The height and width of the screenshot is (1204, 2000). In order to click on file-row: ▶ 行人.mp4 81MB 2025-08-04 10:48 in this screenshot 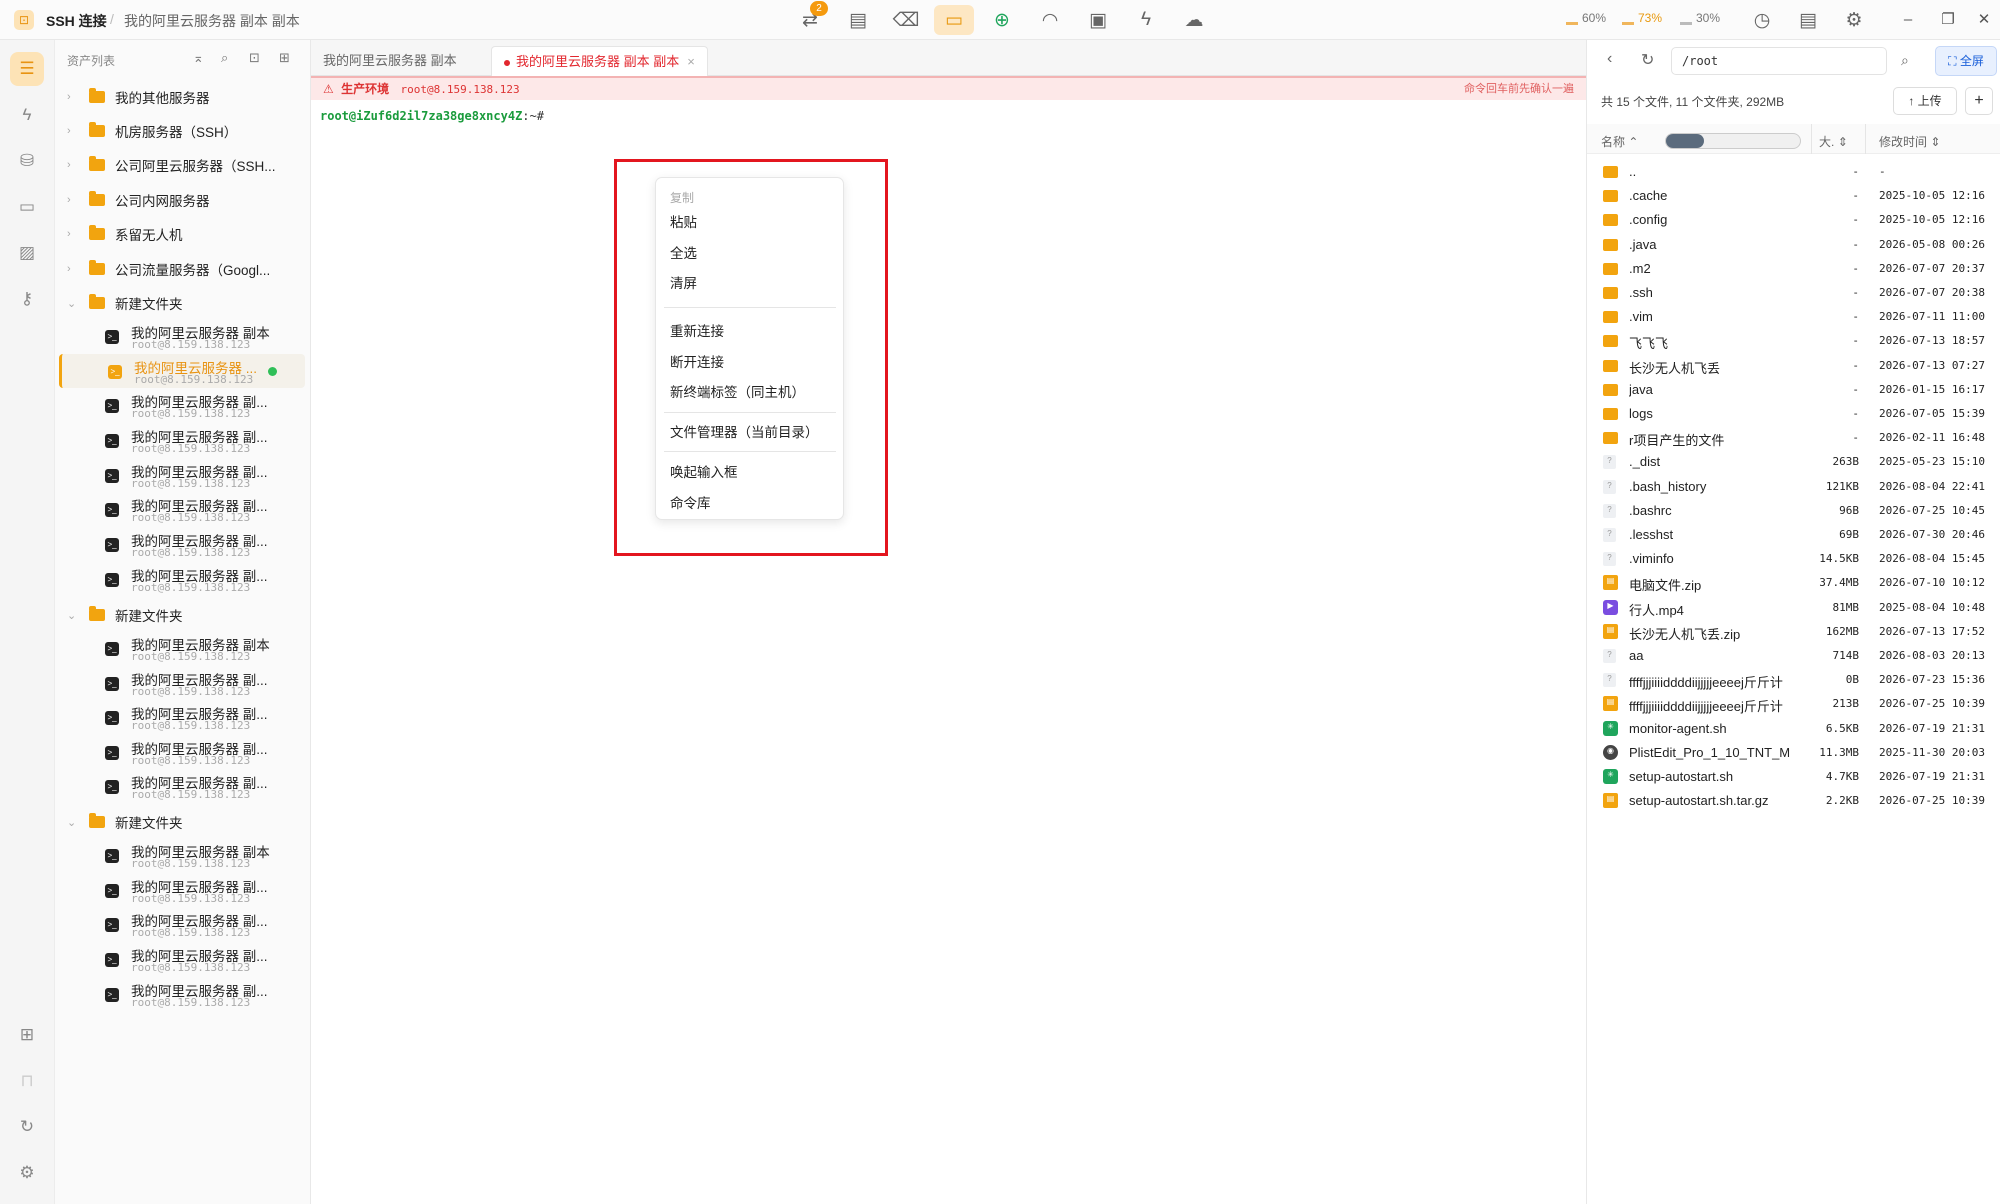, I will do `click(1793, 608)`.